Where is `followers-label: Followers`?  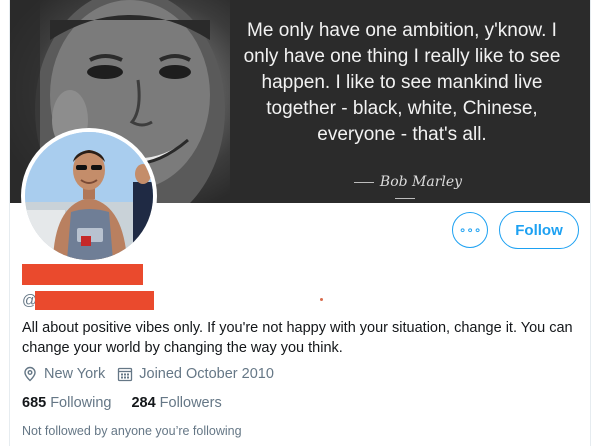
followers-label: Followers is located at coordinates (190, 403).